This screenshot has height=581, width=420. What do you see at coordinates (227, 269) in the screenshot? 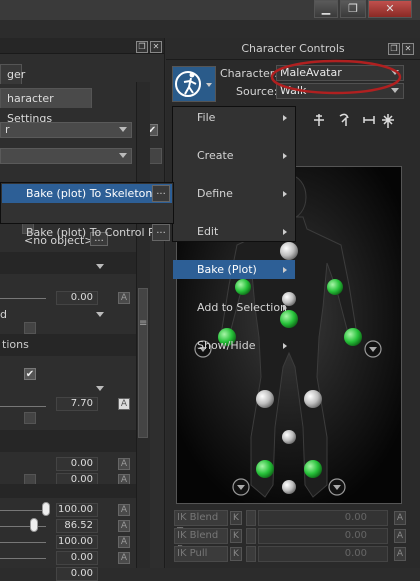
I see `menu-item-label: Bake (Plot)` at bounding box center [227, 269].